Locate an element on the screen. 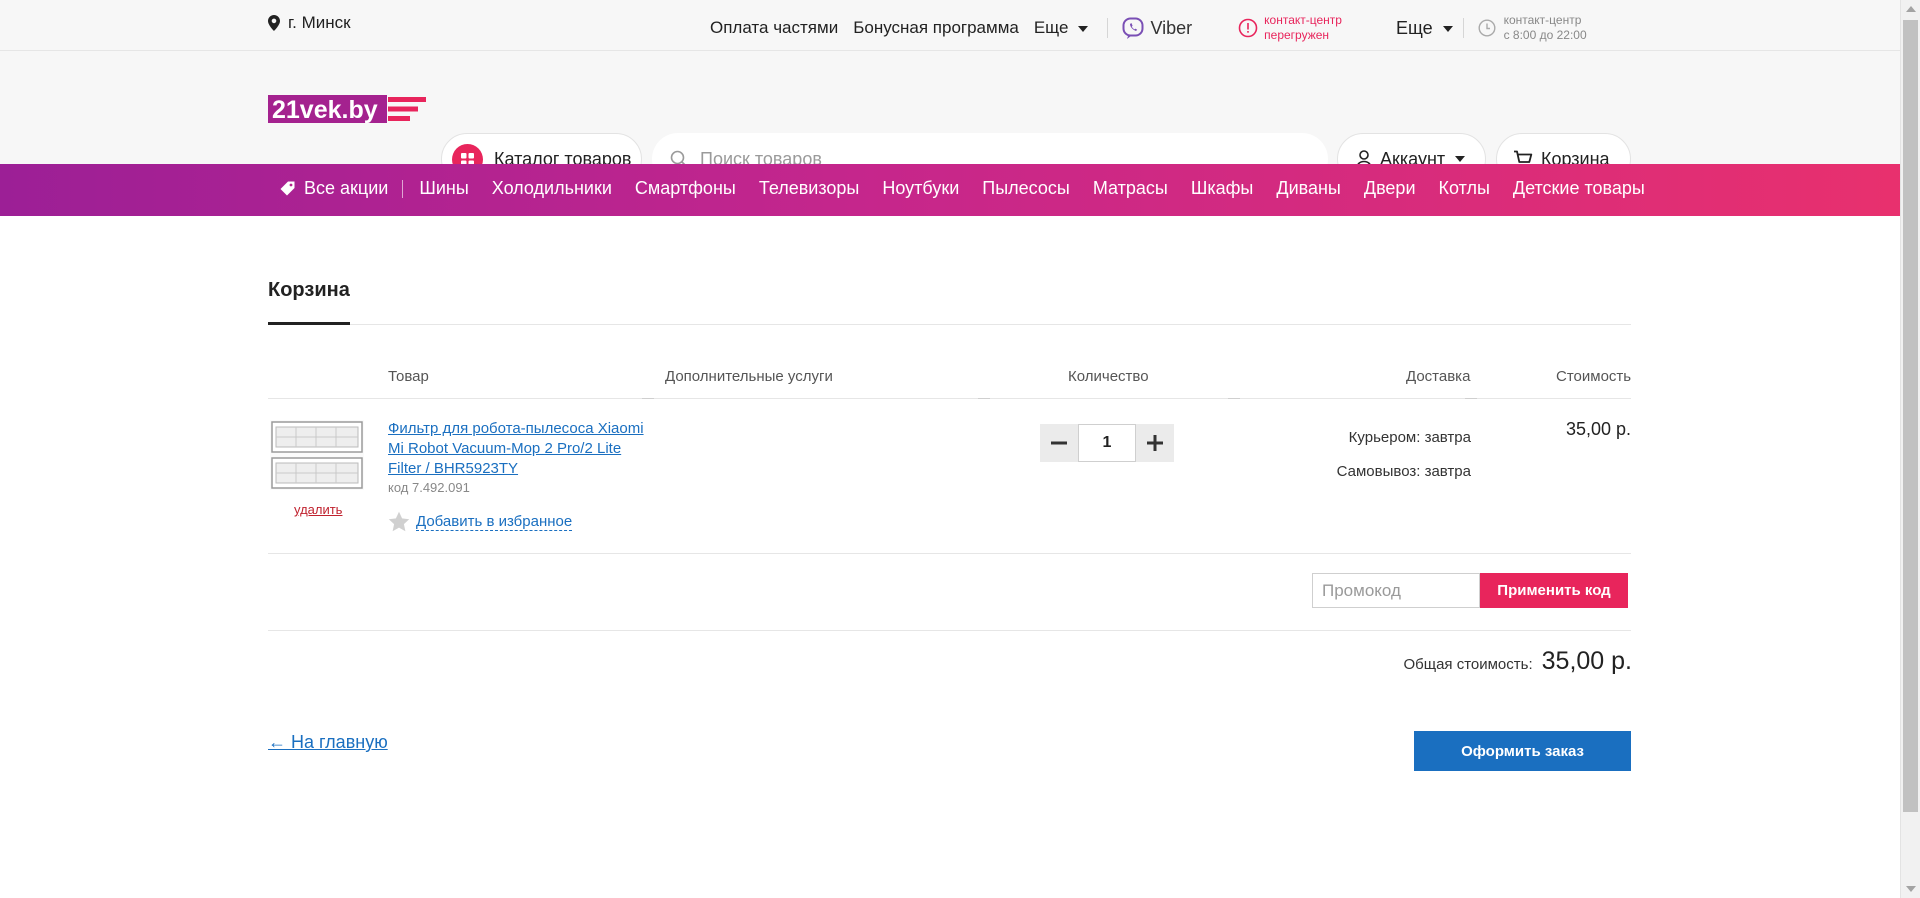 Image resolution: width=1920 pixels, height=898 pixels. more-dropdown: Еще is located at coordinates (1424, 28).